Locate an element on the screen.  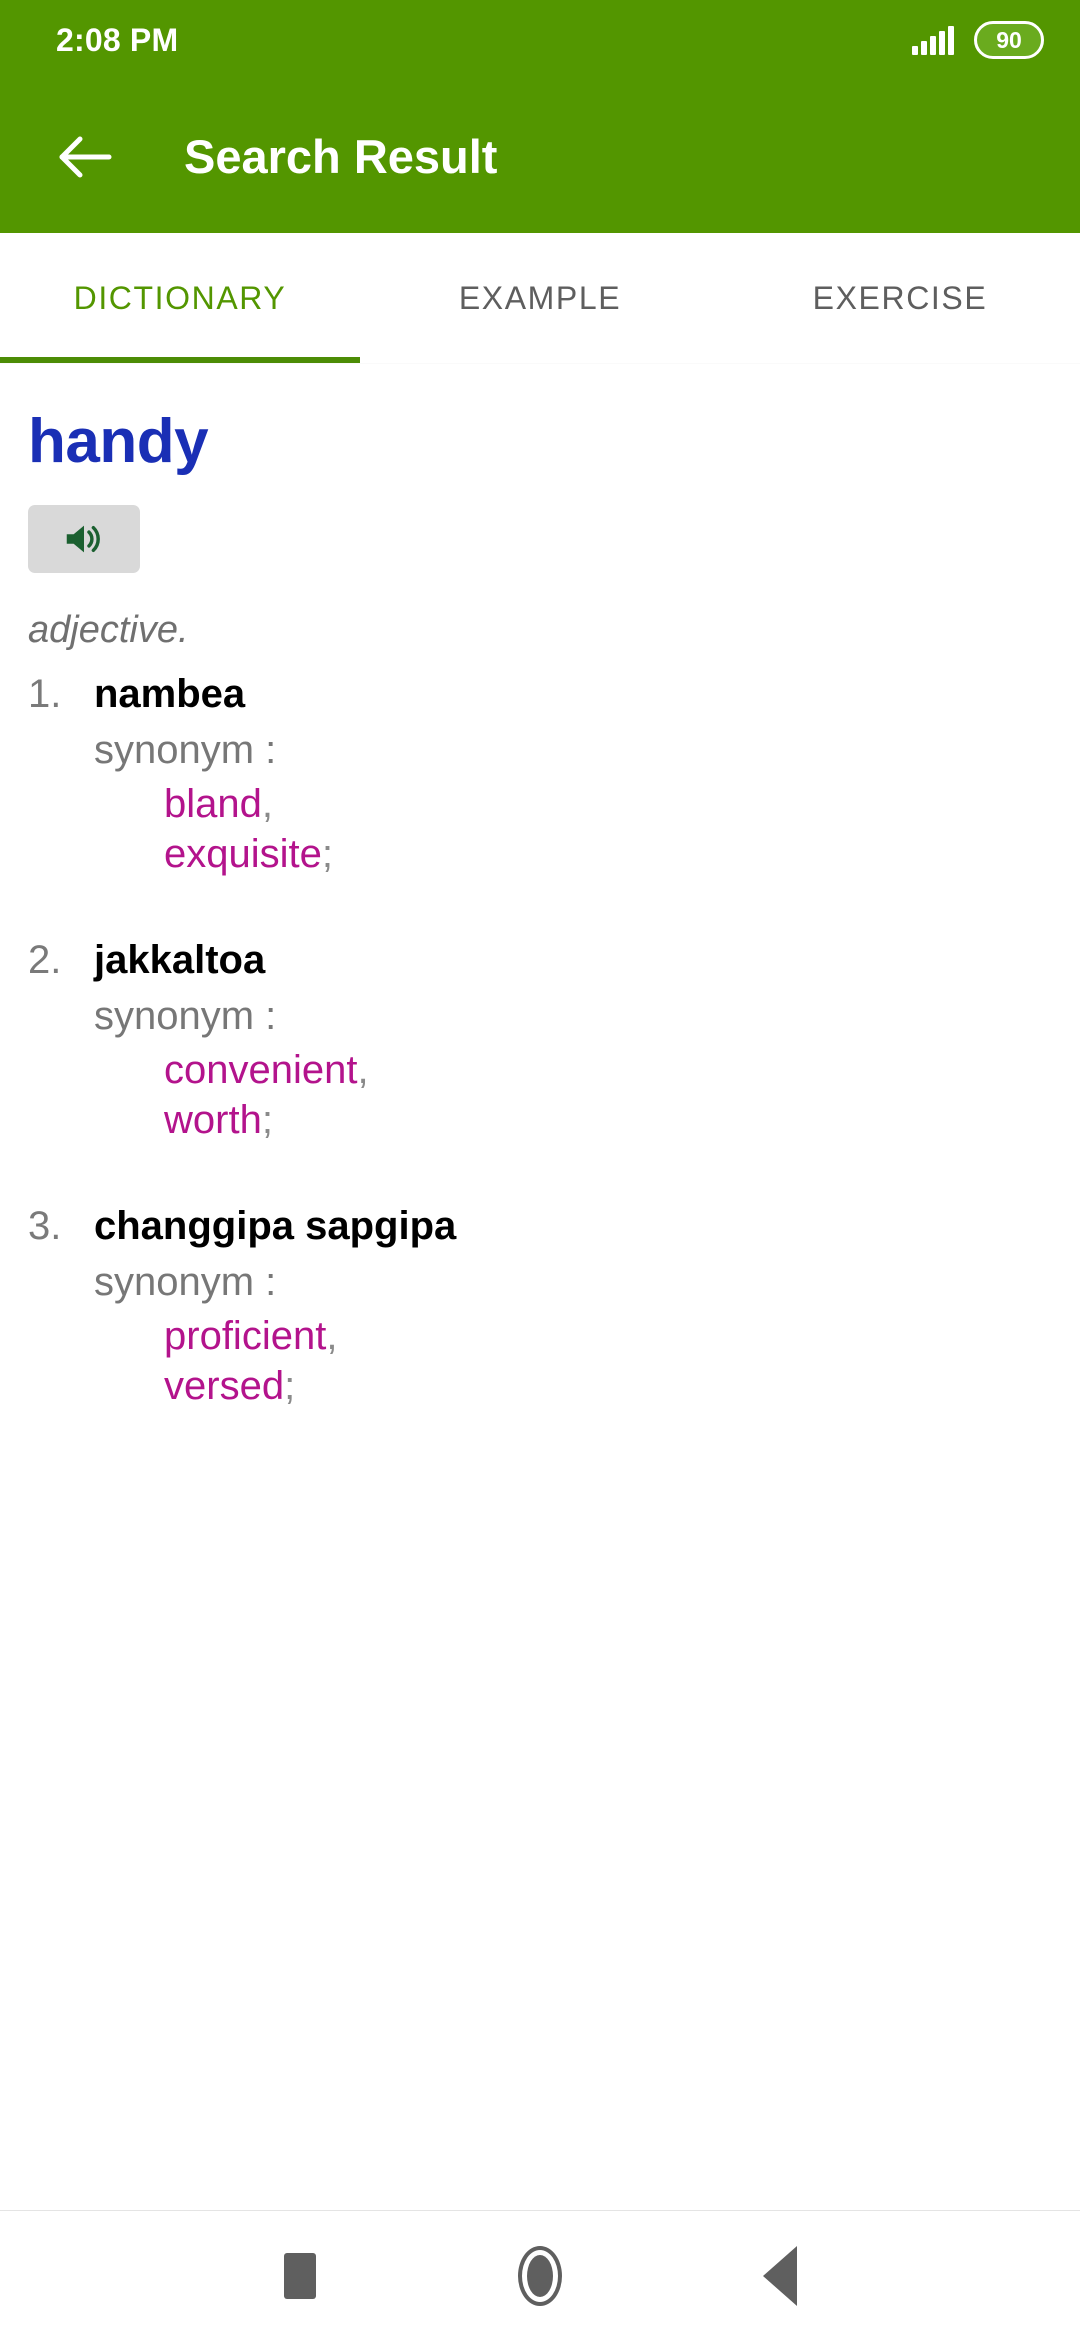
nav-back-button is located at coordinates (780, 2276).